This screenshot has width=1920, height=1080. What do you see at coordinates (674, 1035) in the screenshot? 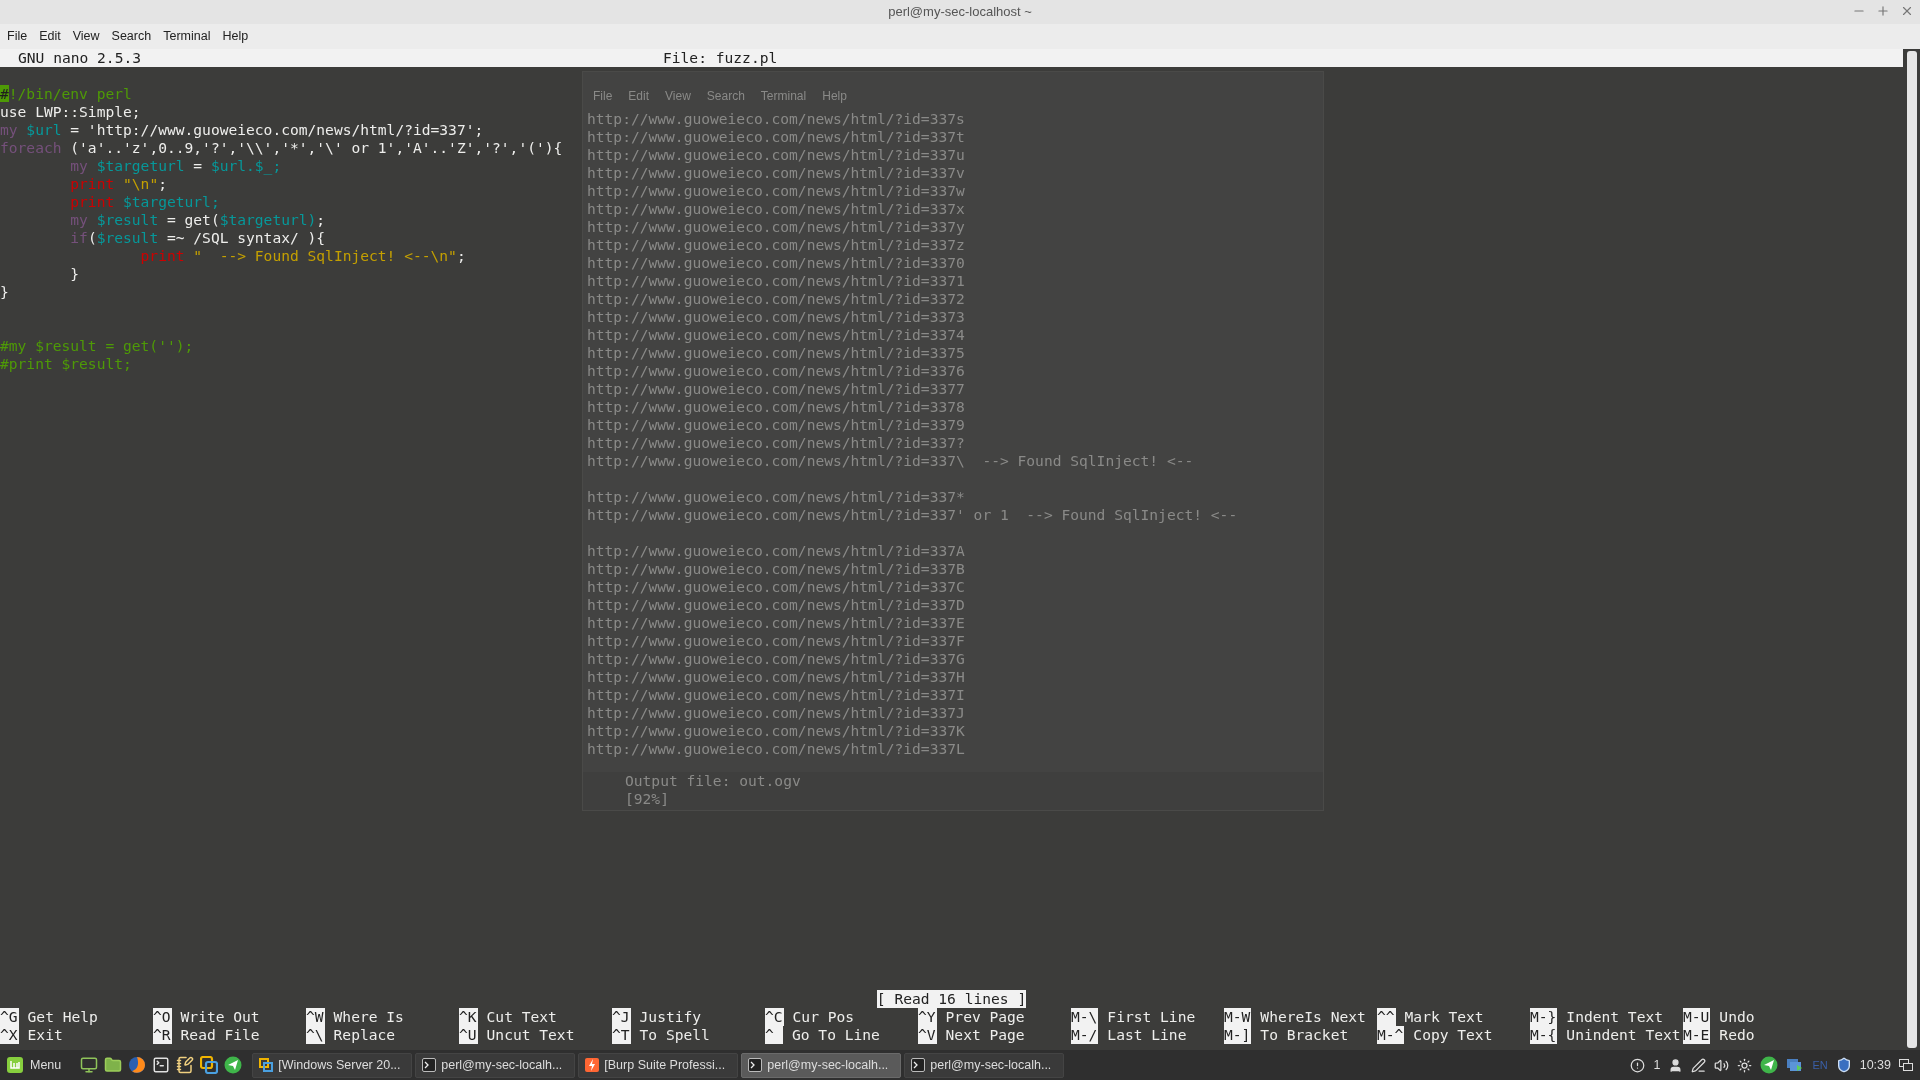
I see `shortcut-label: To Spell` at bounding box center [674, 1035].